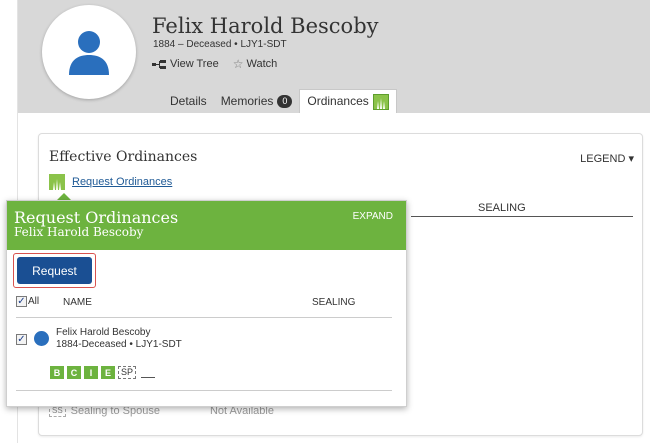  Describe the element at coordinates (41, 338) in the screenshot. I see `person-icon` at that location.